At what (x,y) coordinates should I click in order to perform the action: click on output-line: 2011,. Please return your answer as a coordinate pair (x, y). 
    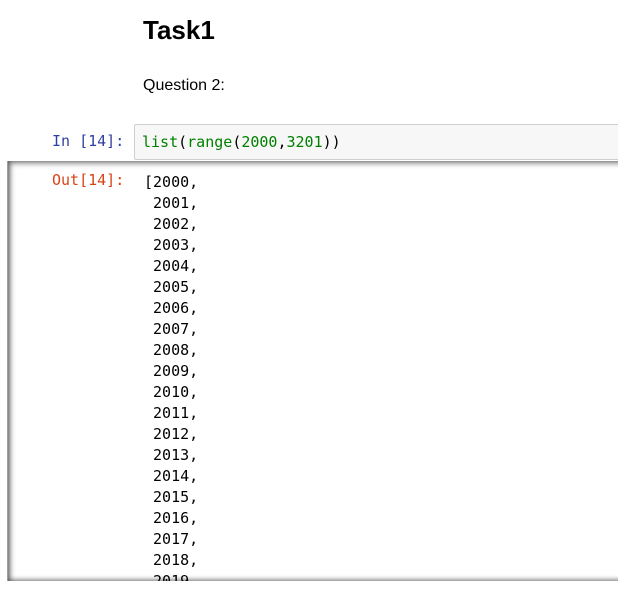
    Looking at the image, I should click on (171, 413).